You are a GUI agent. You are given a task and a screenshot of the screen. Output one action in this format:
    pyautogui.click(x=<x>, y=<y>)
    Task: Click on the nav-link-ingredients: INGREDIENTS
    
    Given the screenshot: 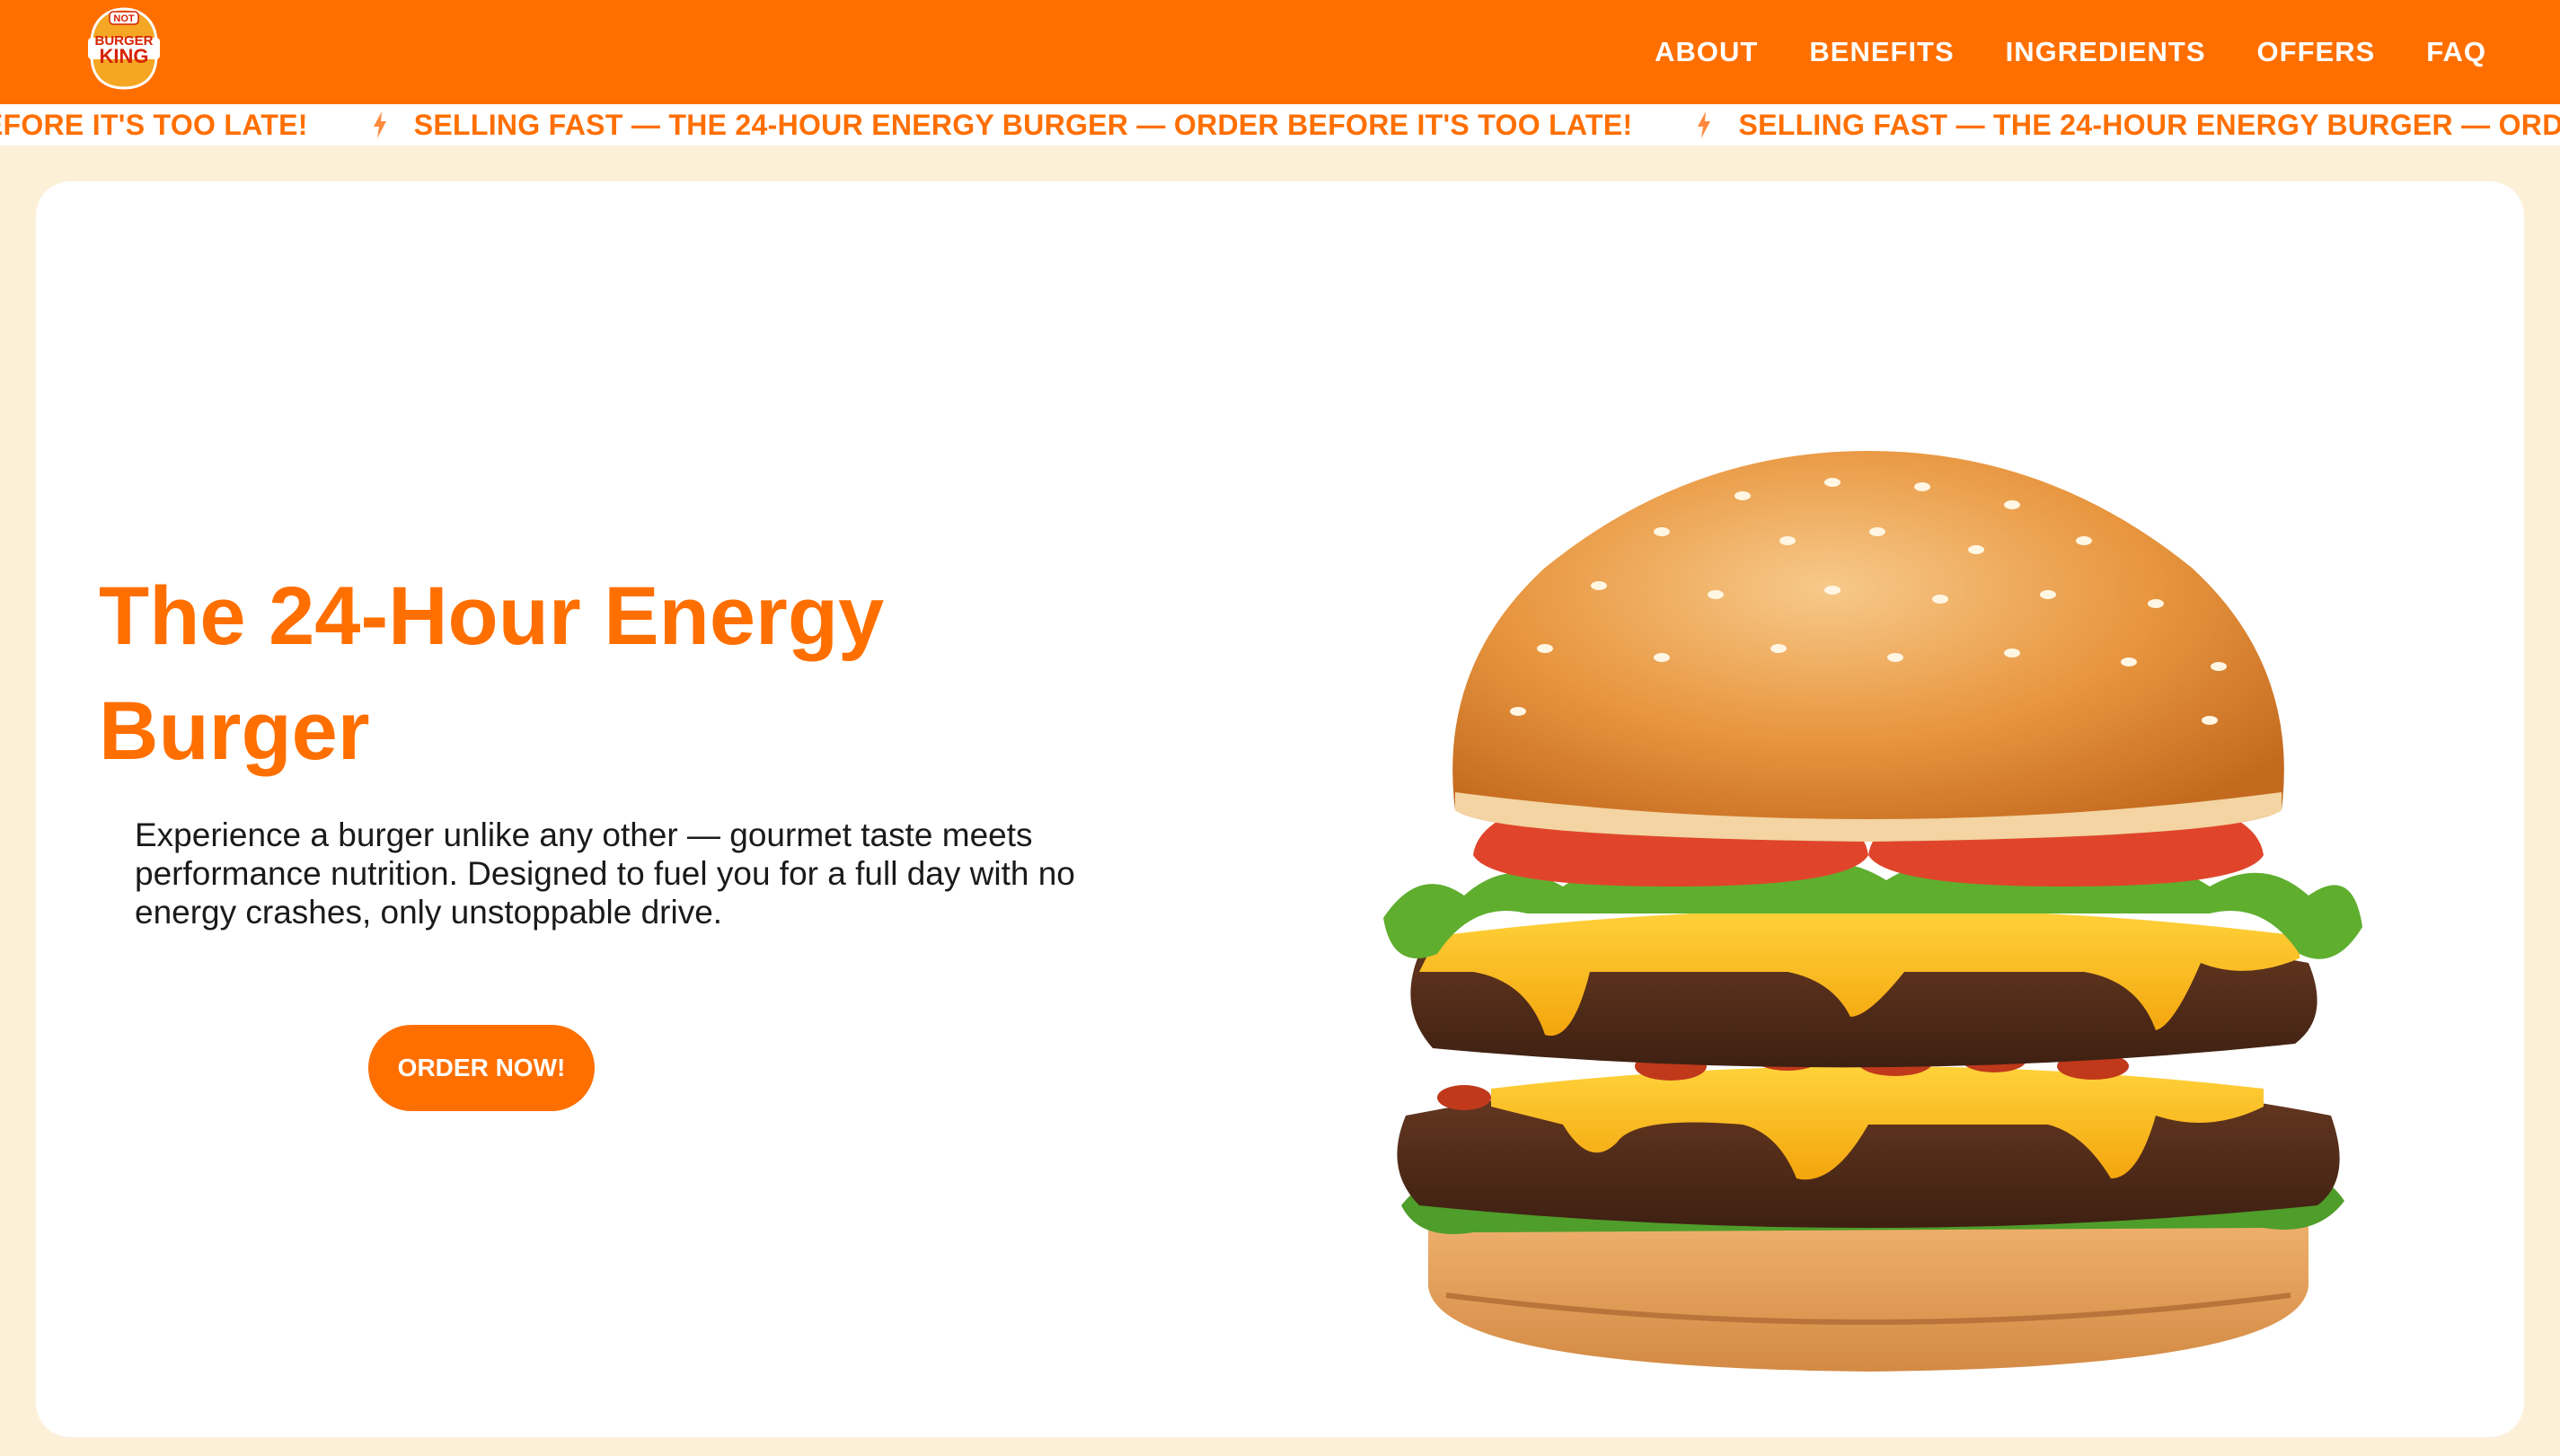 What is the action you would take?
    pyautogui.click(x=2106, y=52)
    